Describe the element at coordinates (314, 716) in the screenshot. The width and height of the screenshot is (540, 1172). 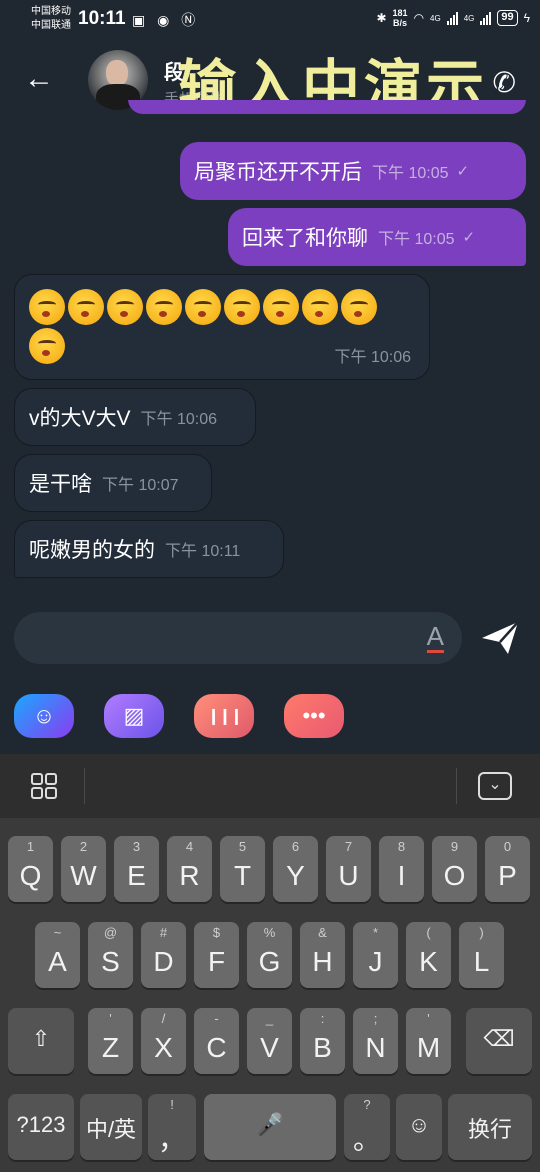
I see `more-options-button: •••` at that location.